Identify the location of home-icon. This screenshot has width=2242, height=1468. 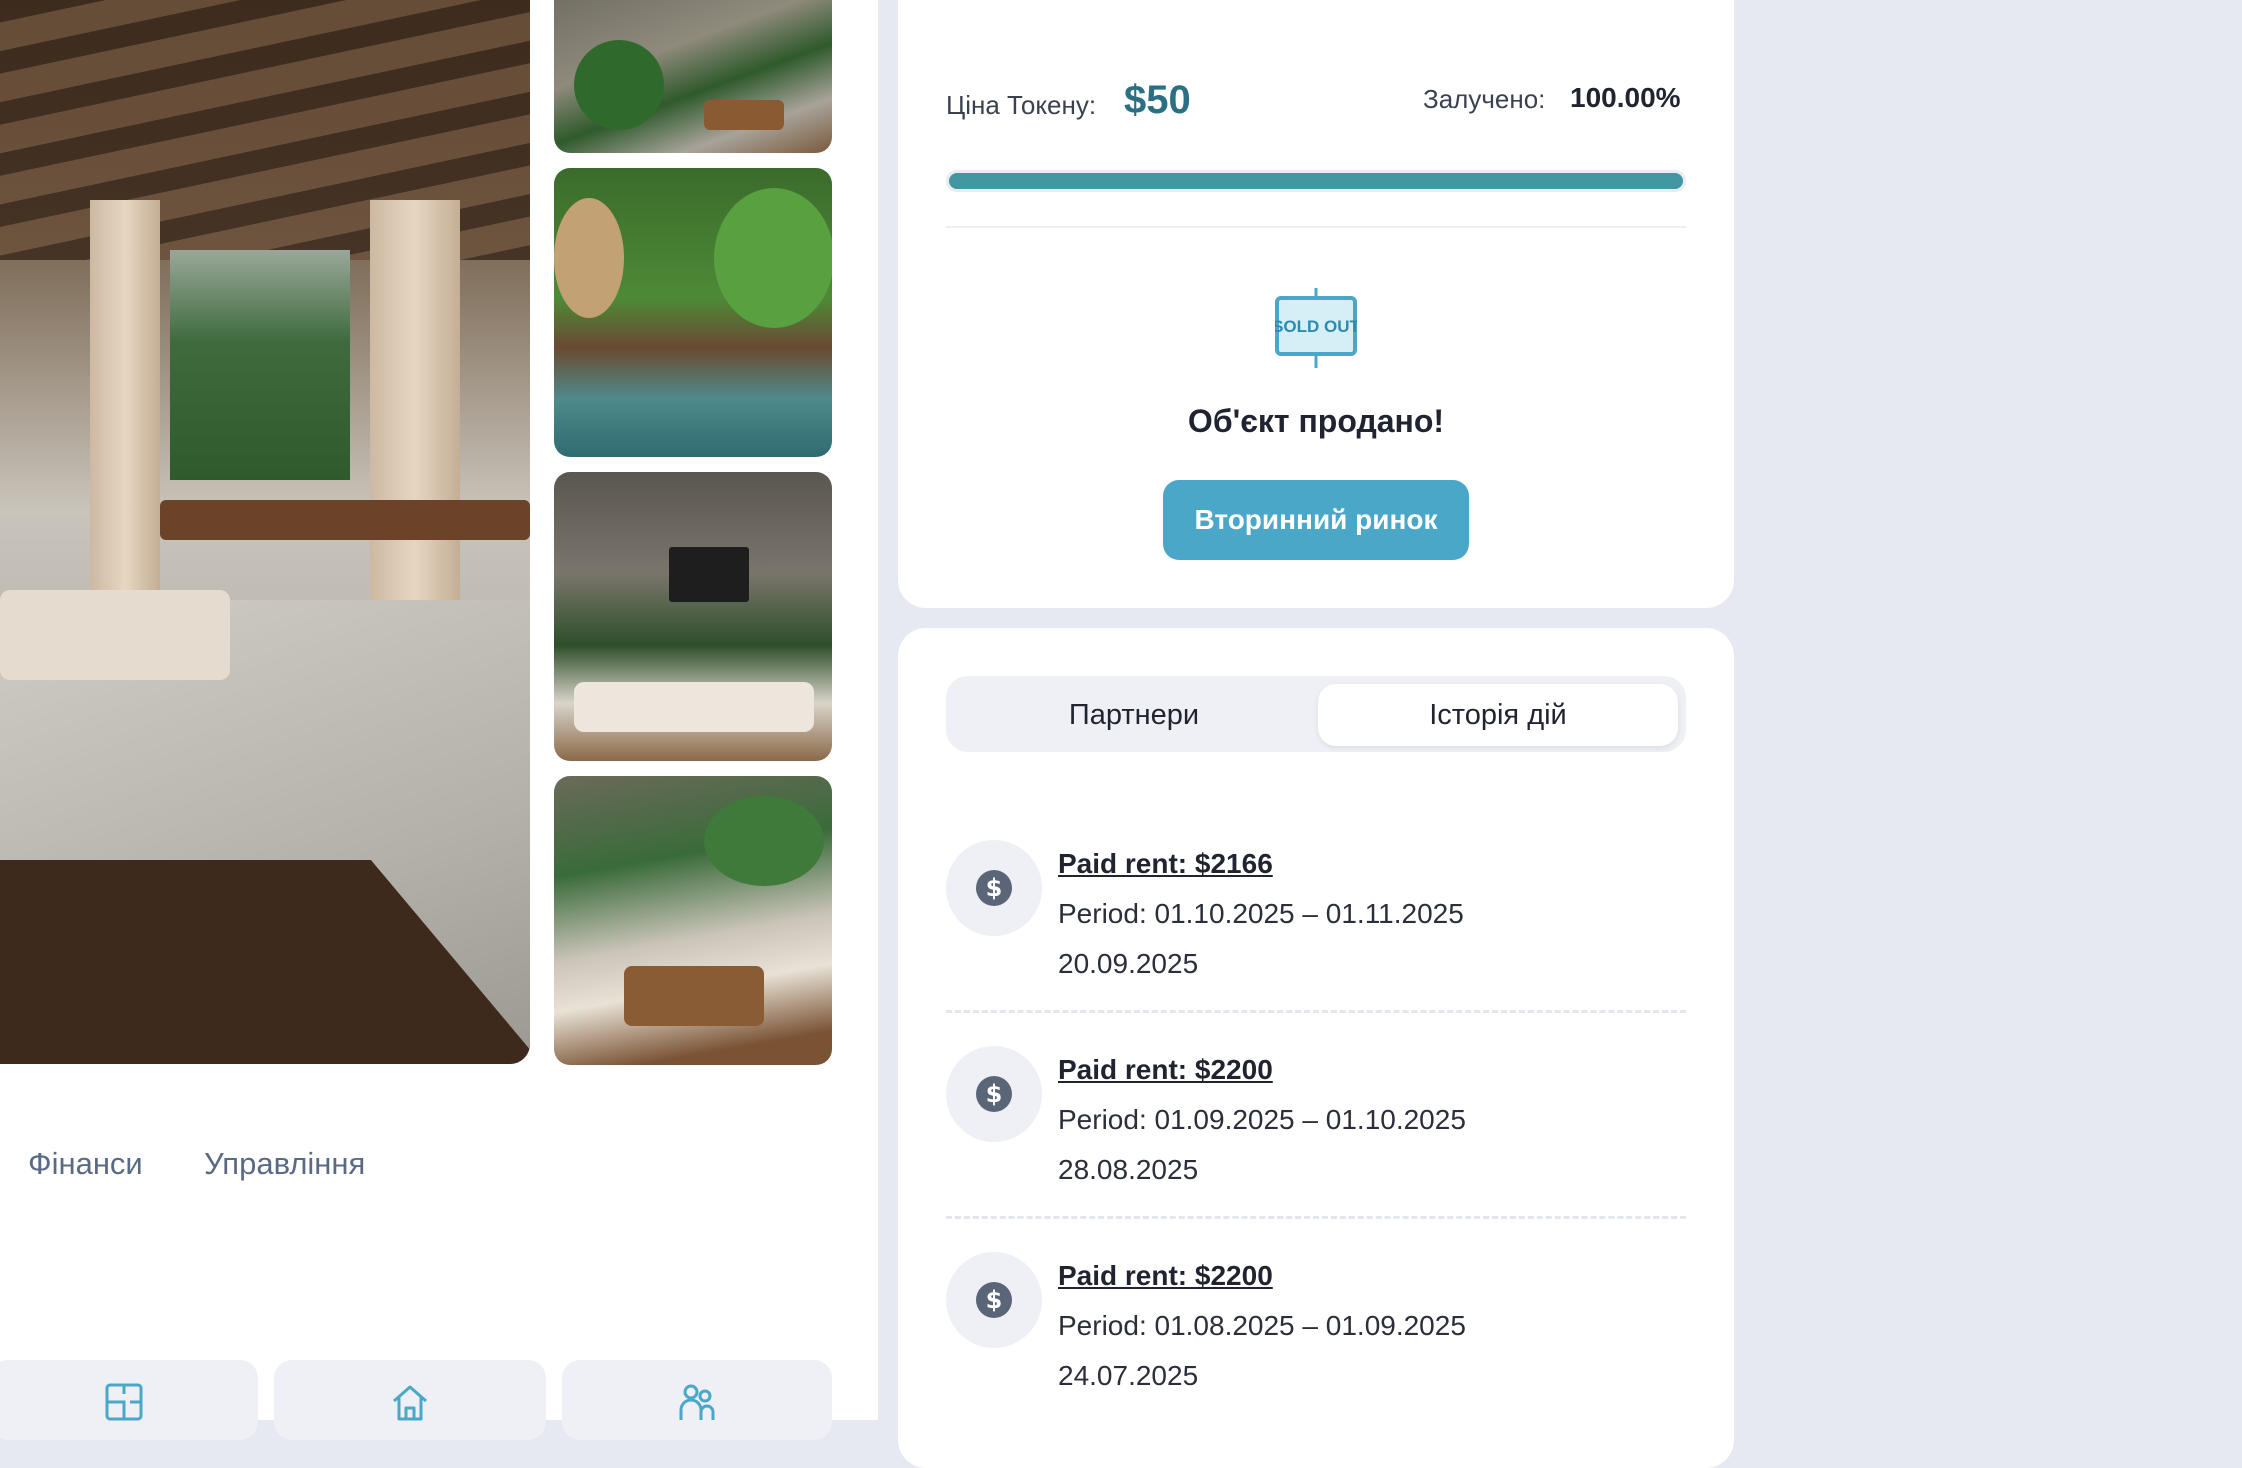
(410, 1403).